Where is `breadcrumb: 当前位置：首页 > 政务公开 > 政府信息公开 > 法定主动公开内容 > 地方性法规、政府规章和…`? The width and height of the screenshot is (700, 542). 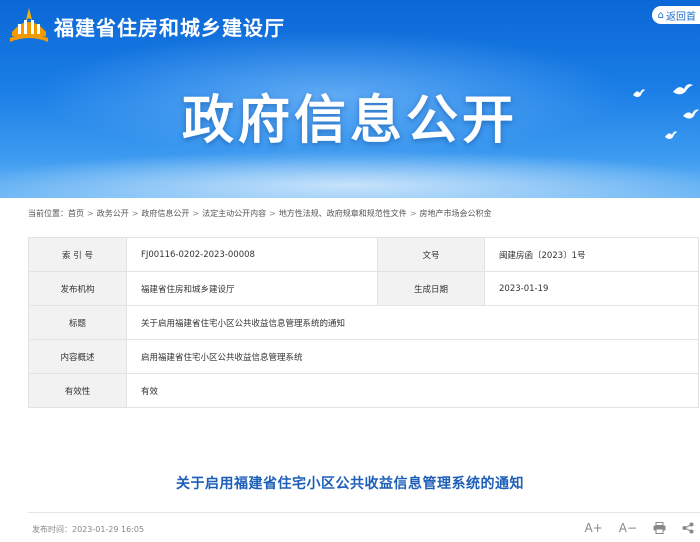 breadcrumb: 当前位置：首页 > 政务公开 > 政府信息公开 > 法定主动公开内容 > 地方性法规、政府规章和… is located at coordinates (260, 213).